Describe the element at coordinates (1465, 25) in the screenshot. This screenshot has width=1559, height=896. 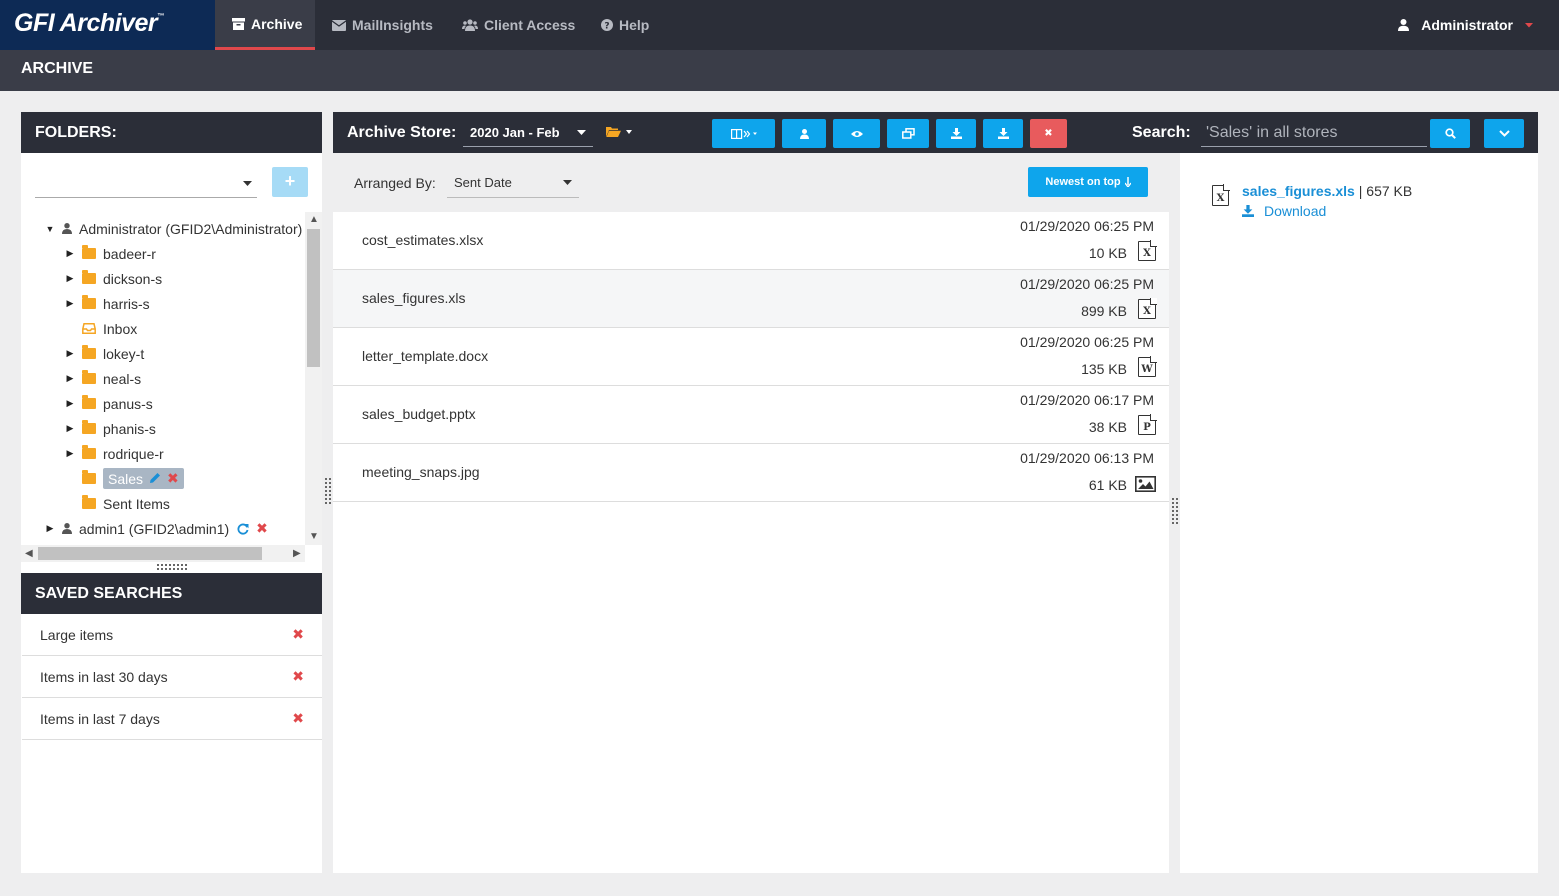
I see `user-menu: Administrator` at that location.